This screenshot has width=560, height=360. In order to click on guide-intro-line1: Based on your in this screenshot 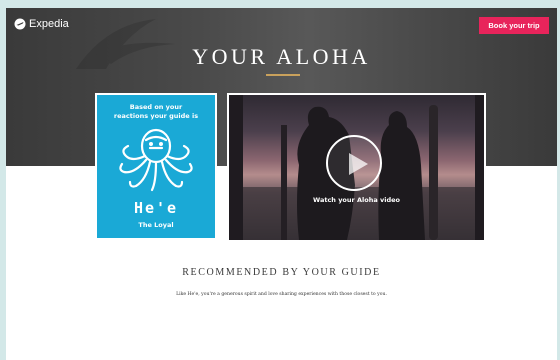, I will do `click(156, 107)`.